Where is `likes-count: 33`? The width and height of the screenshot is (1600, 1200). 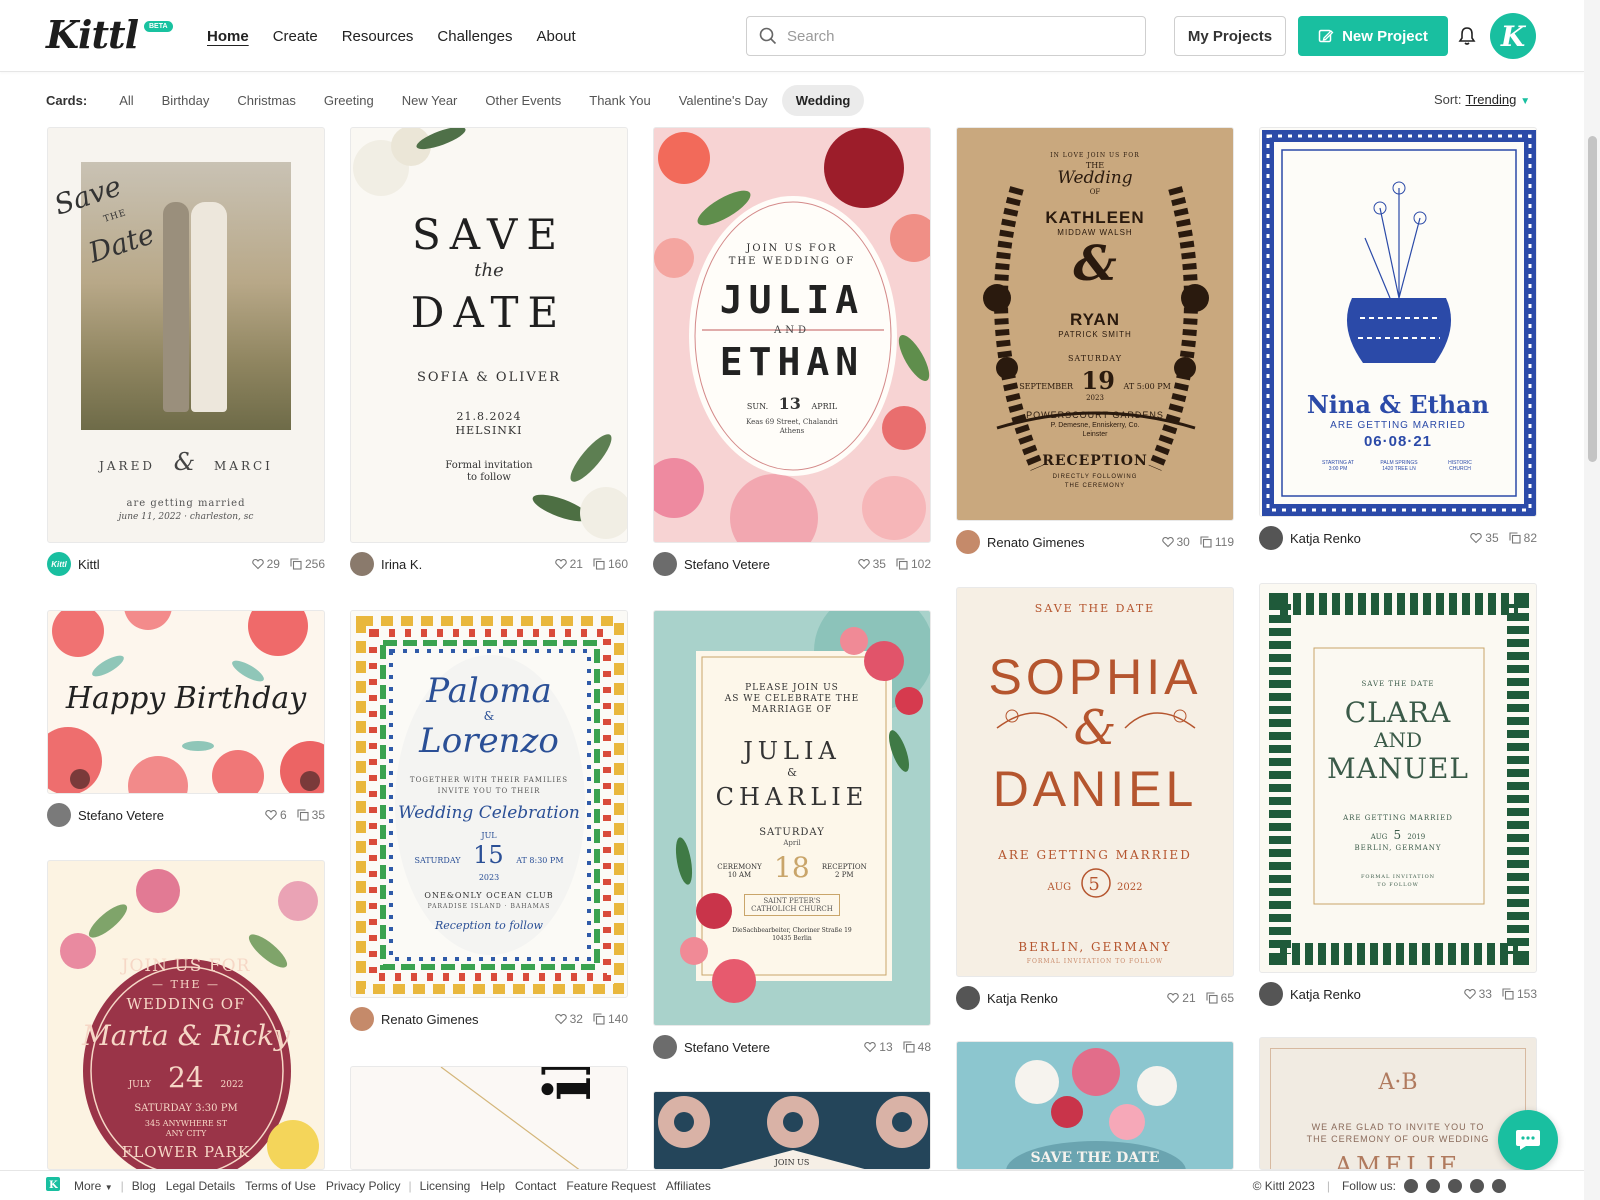 likes-count: 33 is located at coordinates (1477, 994).